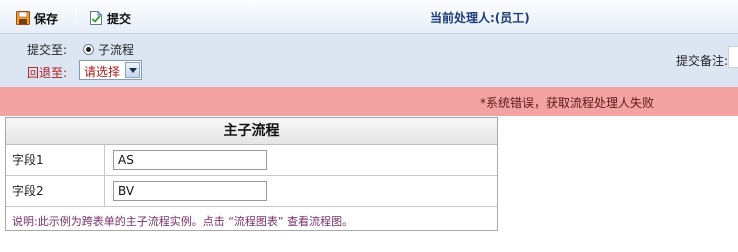  Describe the element at coordinates (119, 18) in the screenshot. I see `submit-button-label: 提交` at that location.